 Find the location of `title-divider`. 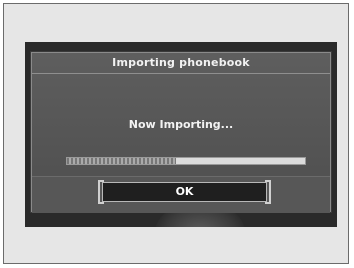

title-divider is located at coordinates (181, 73).